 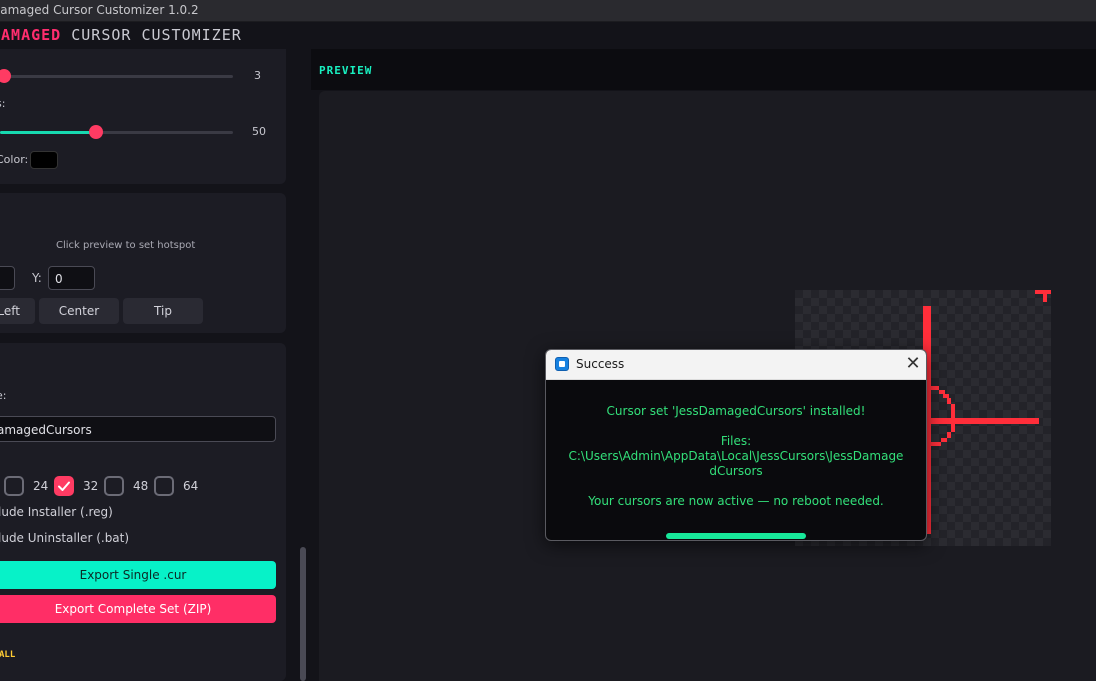 I want to click on hotspot-tip-button: Tip, so click(x=163, y=311).